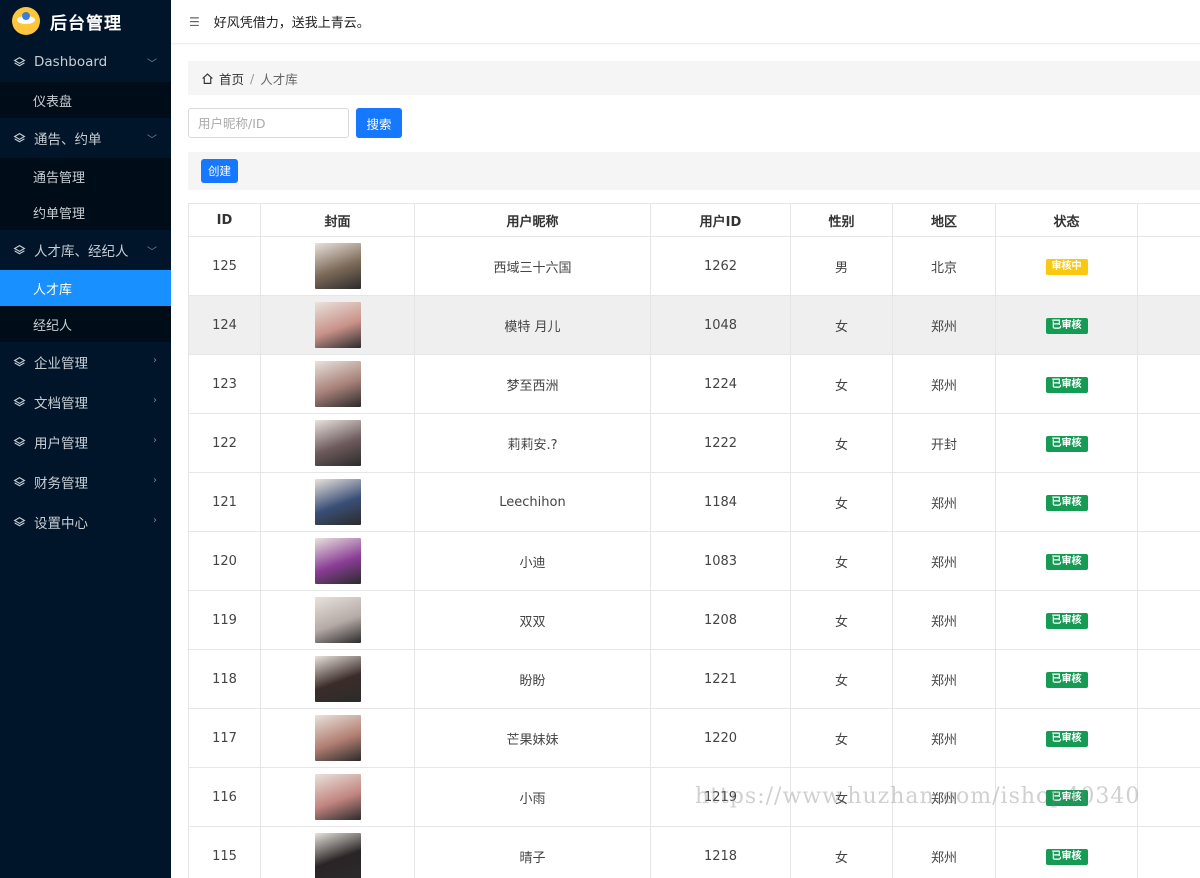  I want to click on table-row: 119 双双 1208 女郑州 已审核, so click(694, 620).